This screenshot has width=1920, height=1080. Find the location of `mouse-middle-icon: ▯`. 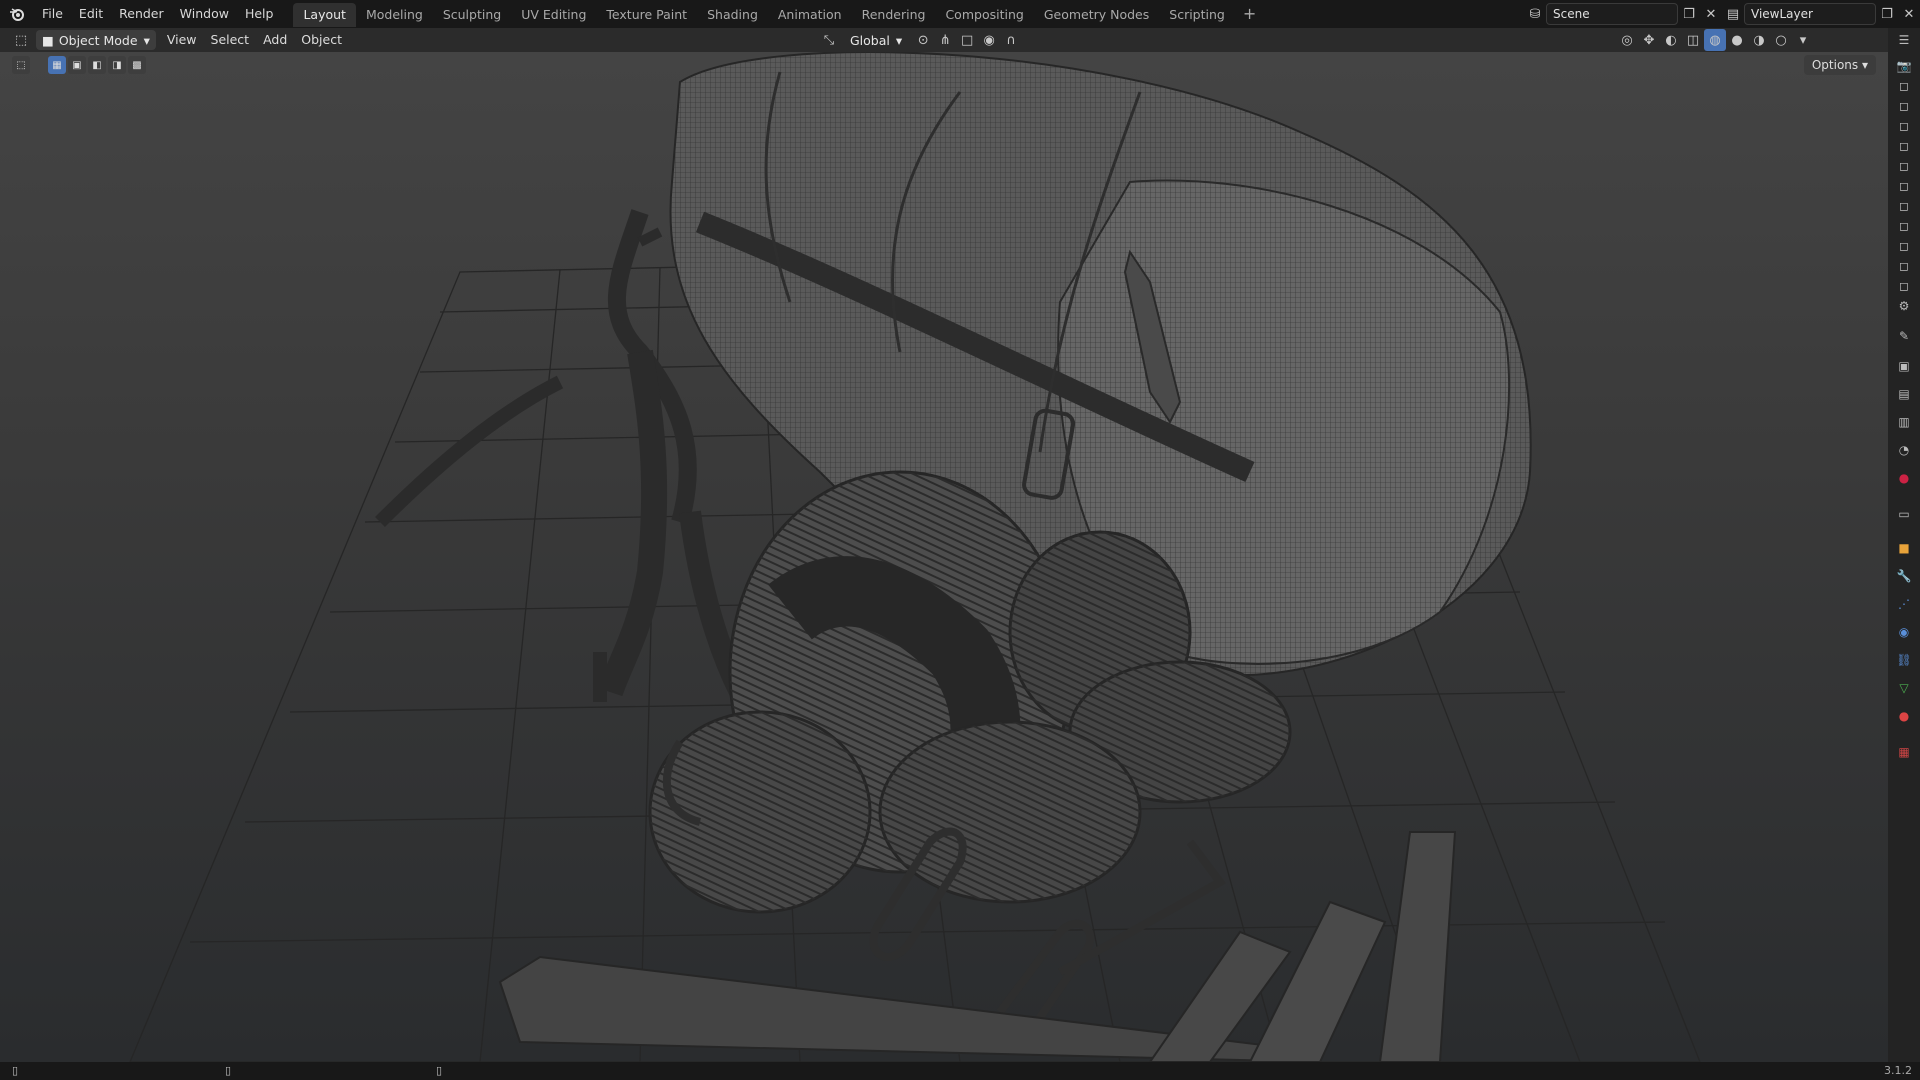

mouse-middle-icon: ▯ is located at coordinates (228, 1070).